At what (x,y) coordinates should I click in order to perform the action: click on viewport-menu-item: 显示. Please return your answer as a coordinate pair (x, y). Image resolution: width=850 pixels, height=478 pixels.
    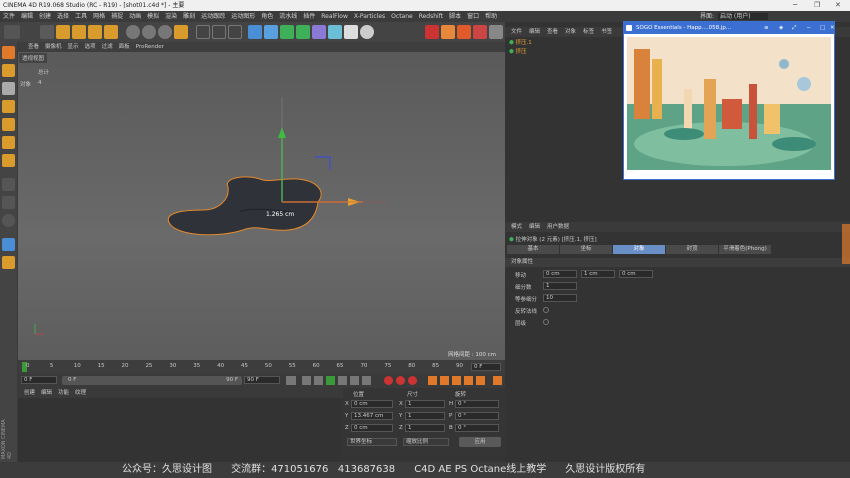
    Looking at the image, I should click on (73, 47).